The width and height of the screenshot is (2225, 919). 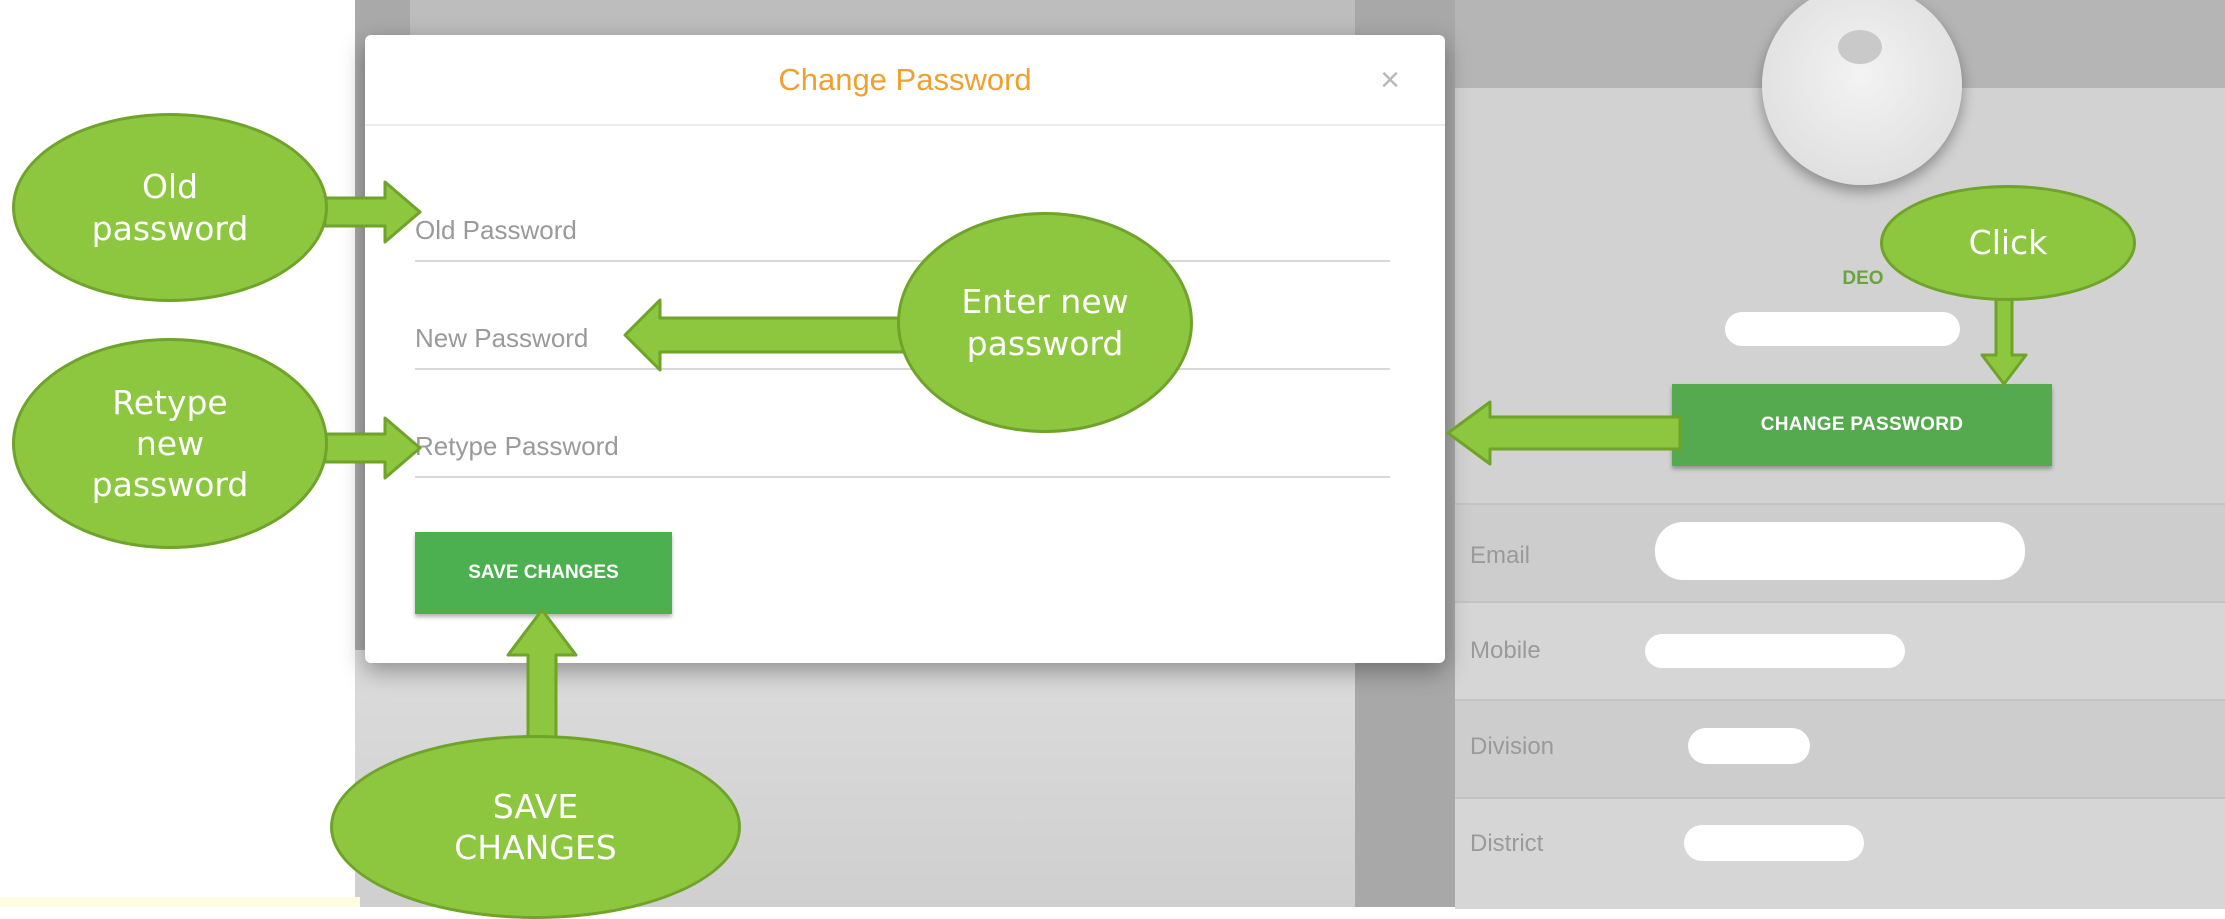 I want to click on annotation-old-password: Old password, so click(x=170, y=207).